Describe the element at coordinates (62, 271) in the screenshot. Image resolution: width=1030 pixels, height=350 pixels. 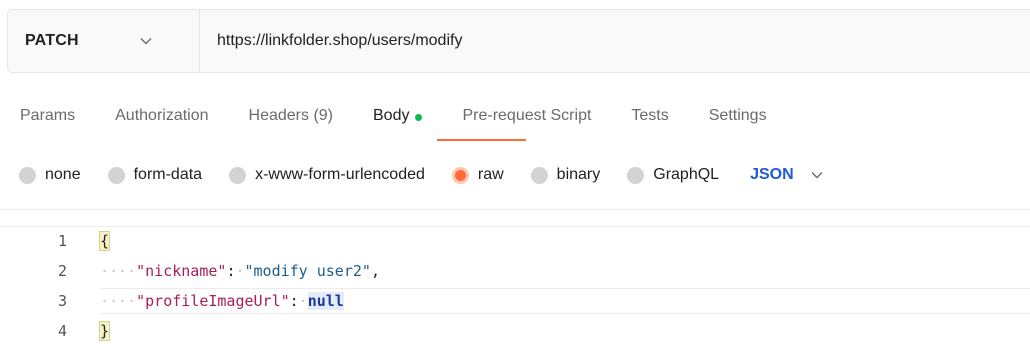
I see `line-number: 2` at that location.